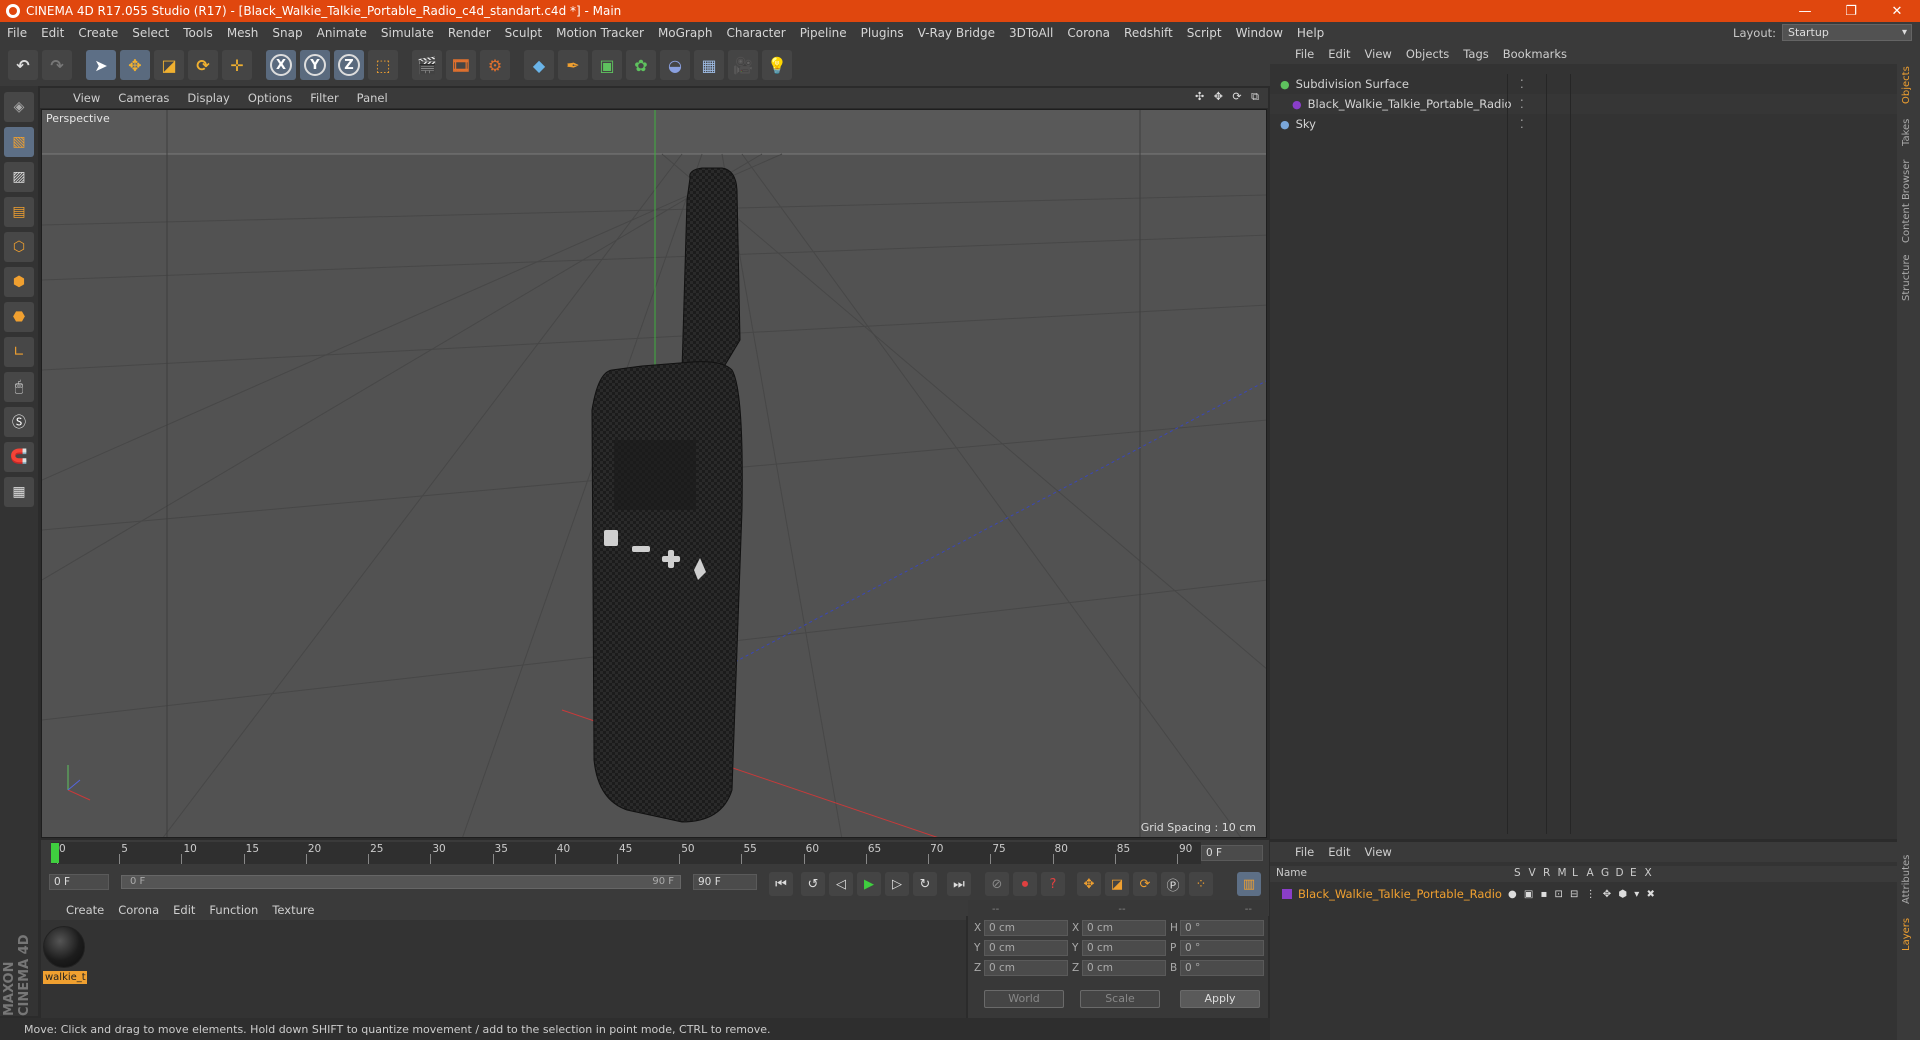 This screenshot has height=1040, width=1920. Describe the element at coordinates (19, 387) in the screenshot. I see `solo-icon: 🖱` at that location.